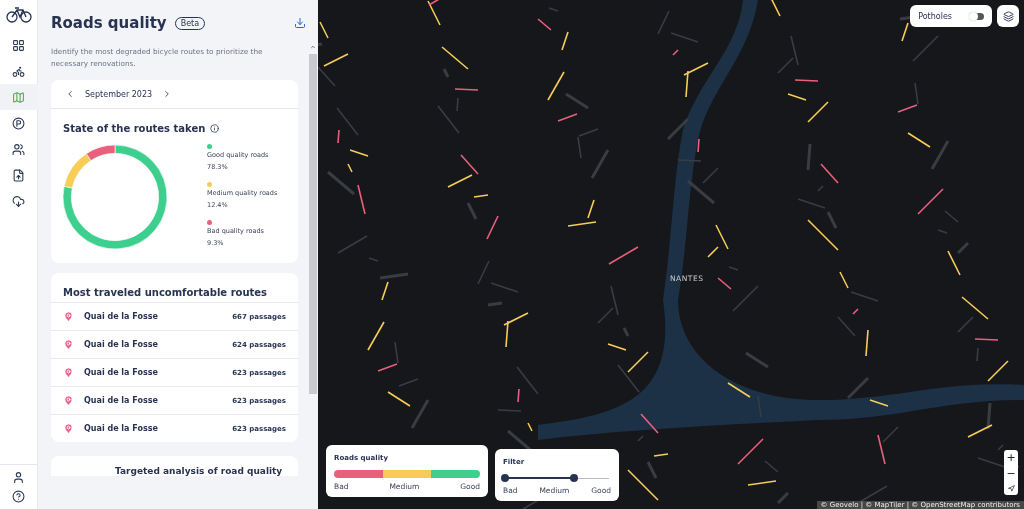 The height and width of the screenshot is (509, 1024). I want to click on cloud-download-icon, so click(18, 201).